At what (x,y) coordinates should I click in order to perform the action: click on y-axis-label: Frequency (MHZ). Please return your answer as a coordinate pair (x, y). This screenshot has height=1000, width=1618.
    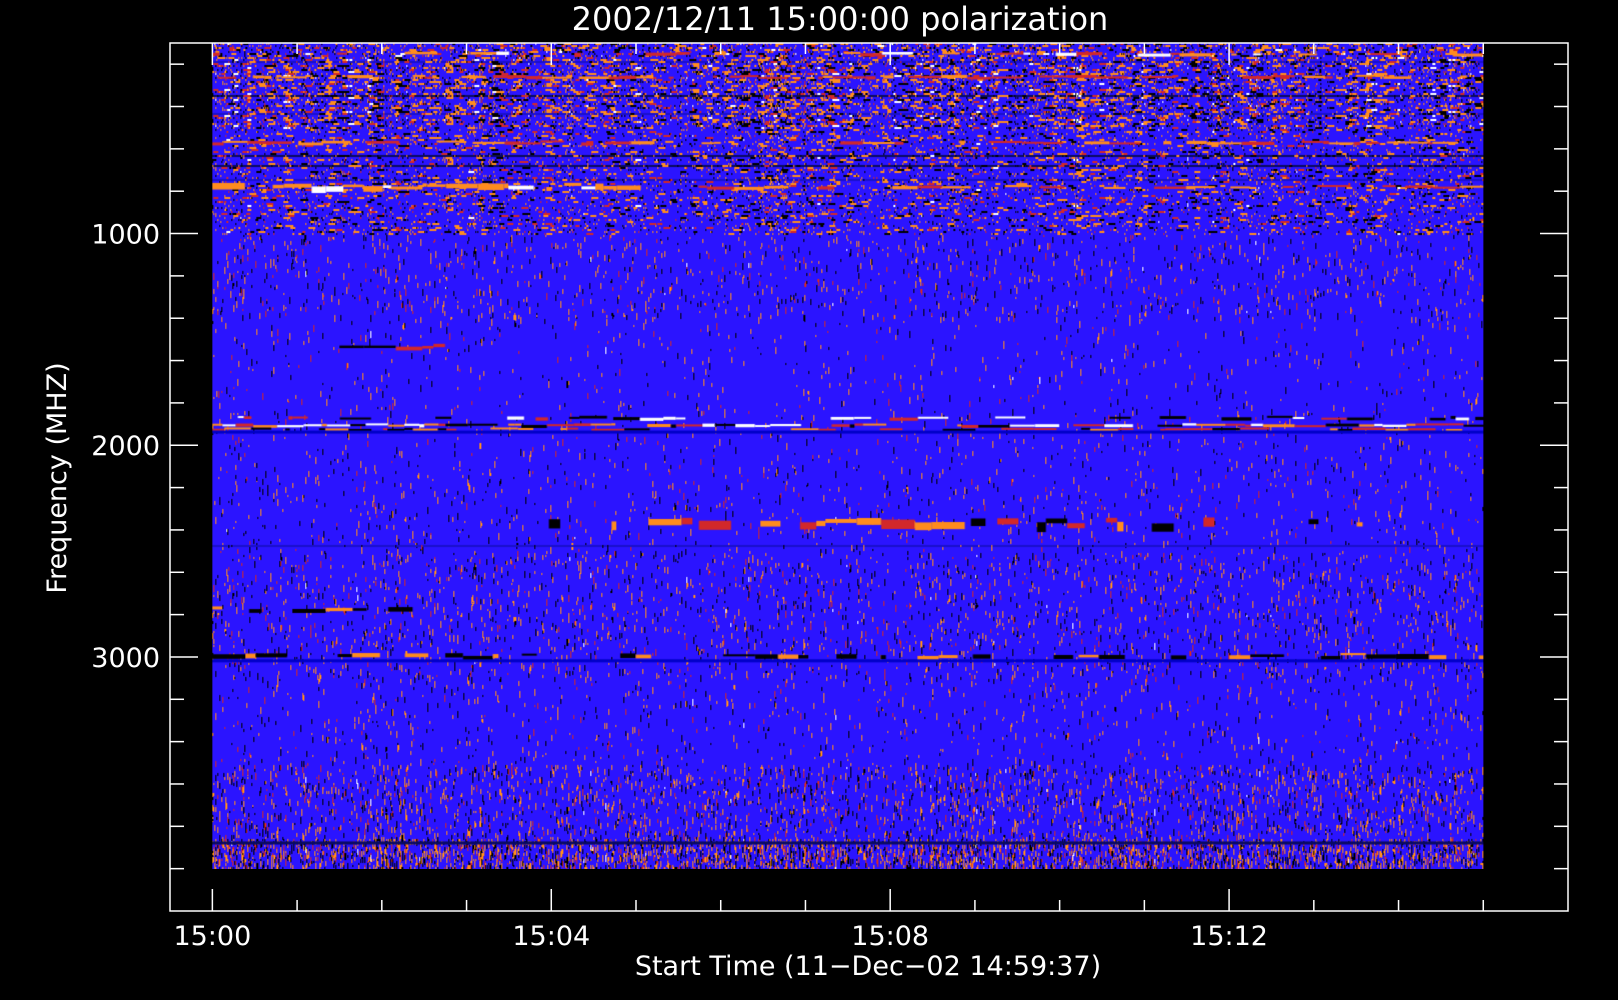
    Looking at the image, I should click on (57, 477).